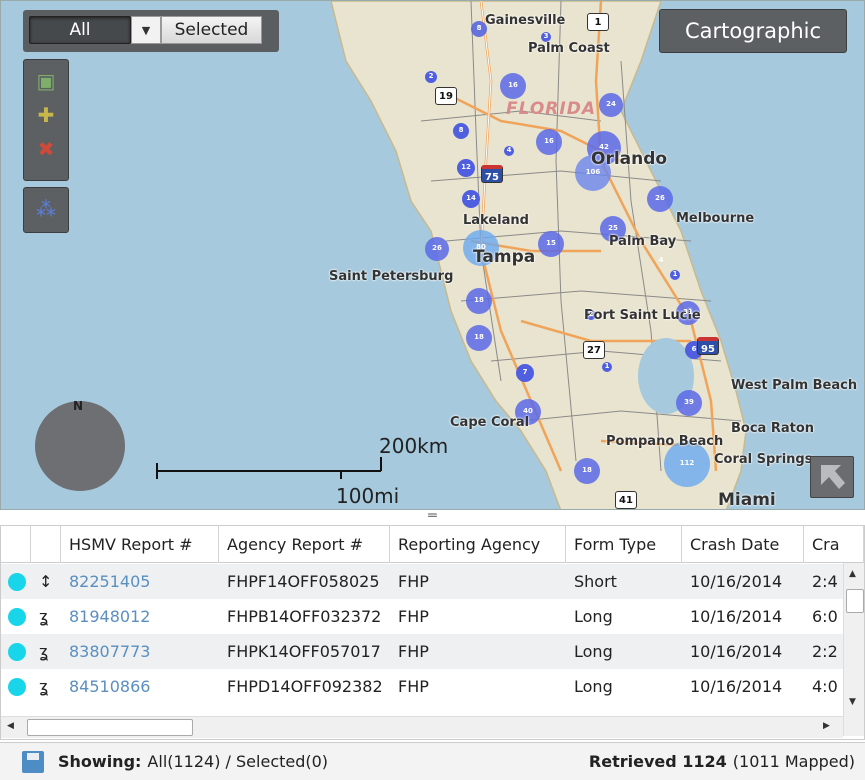  Describe the element at coordinates (825, 616) in the screenshot. I see `crash-time-cell: 6:0` at that location.